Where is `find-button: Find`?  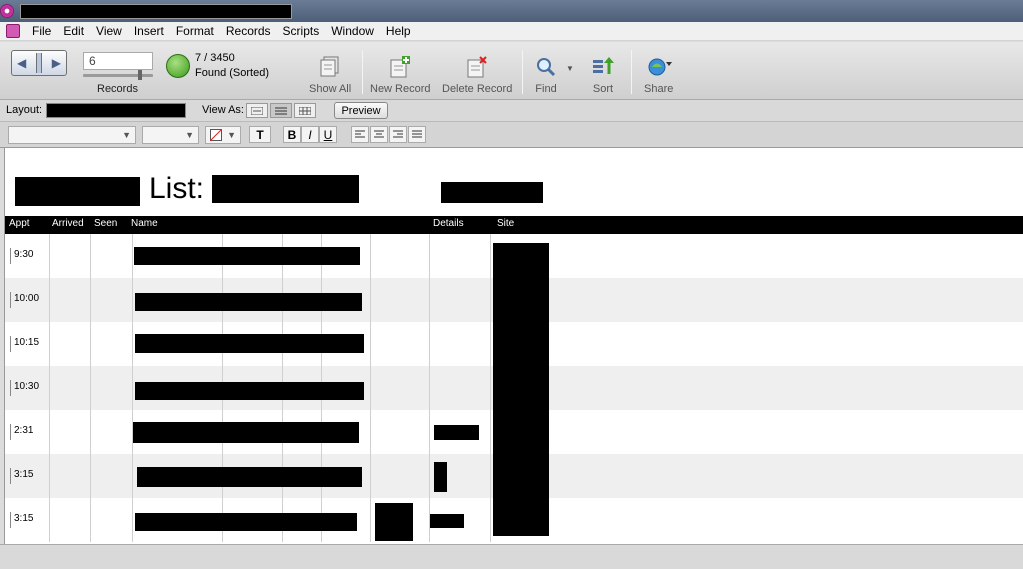
find-button: Find is located at coordinates (546, 74).